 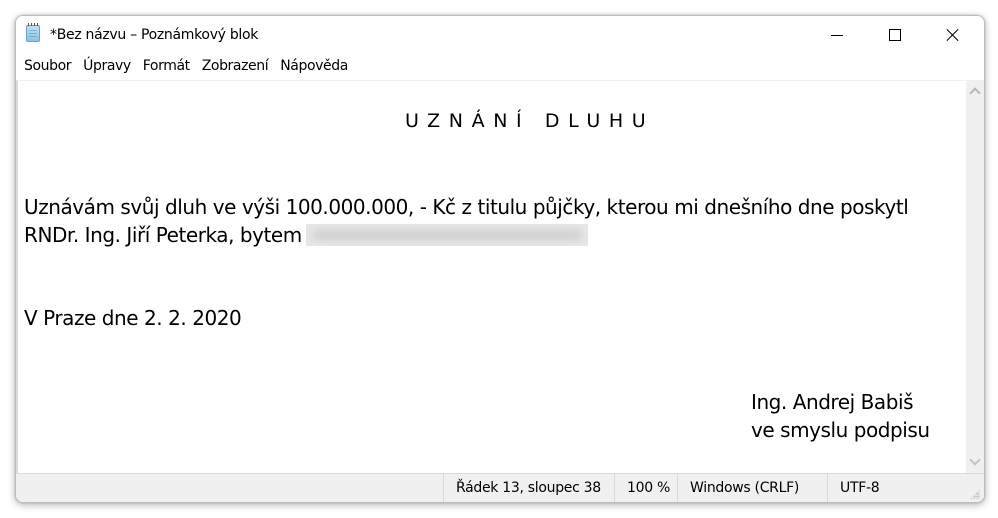 I want to click on maximize-icon, so click(x=895, y=35).